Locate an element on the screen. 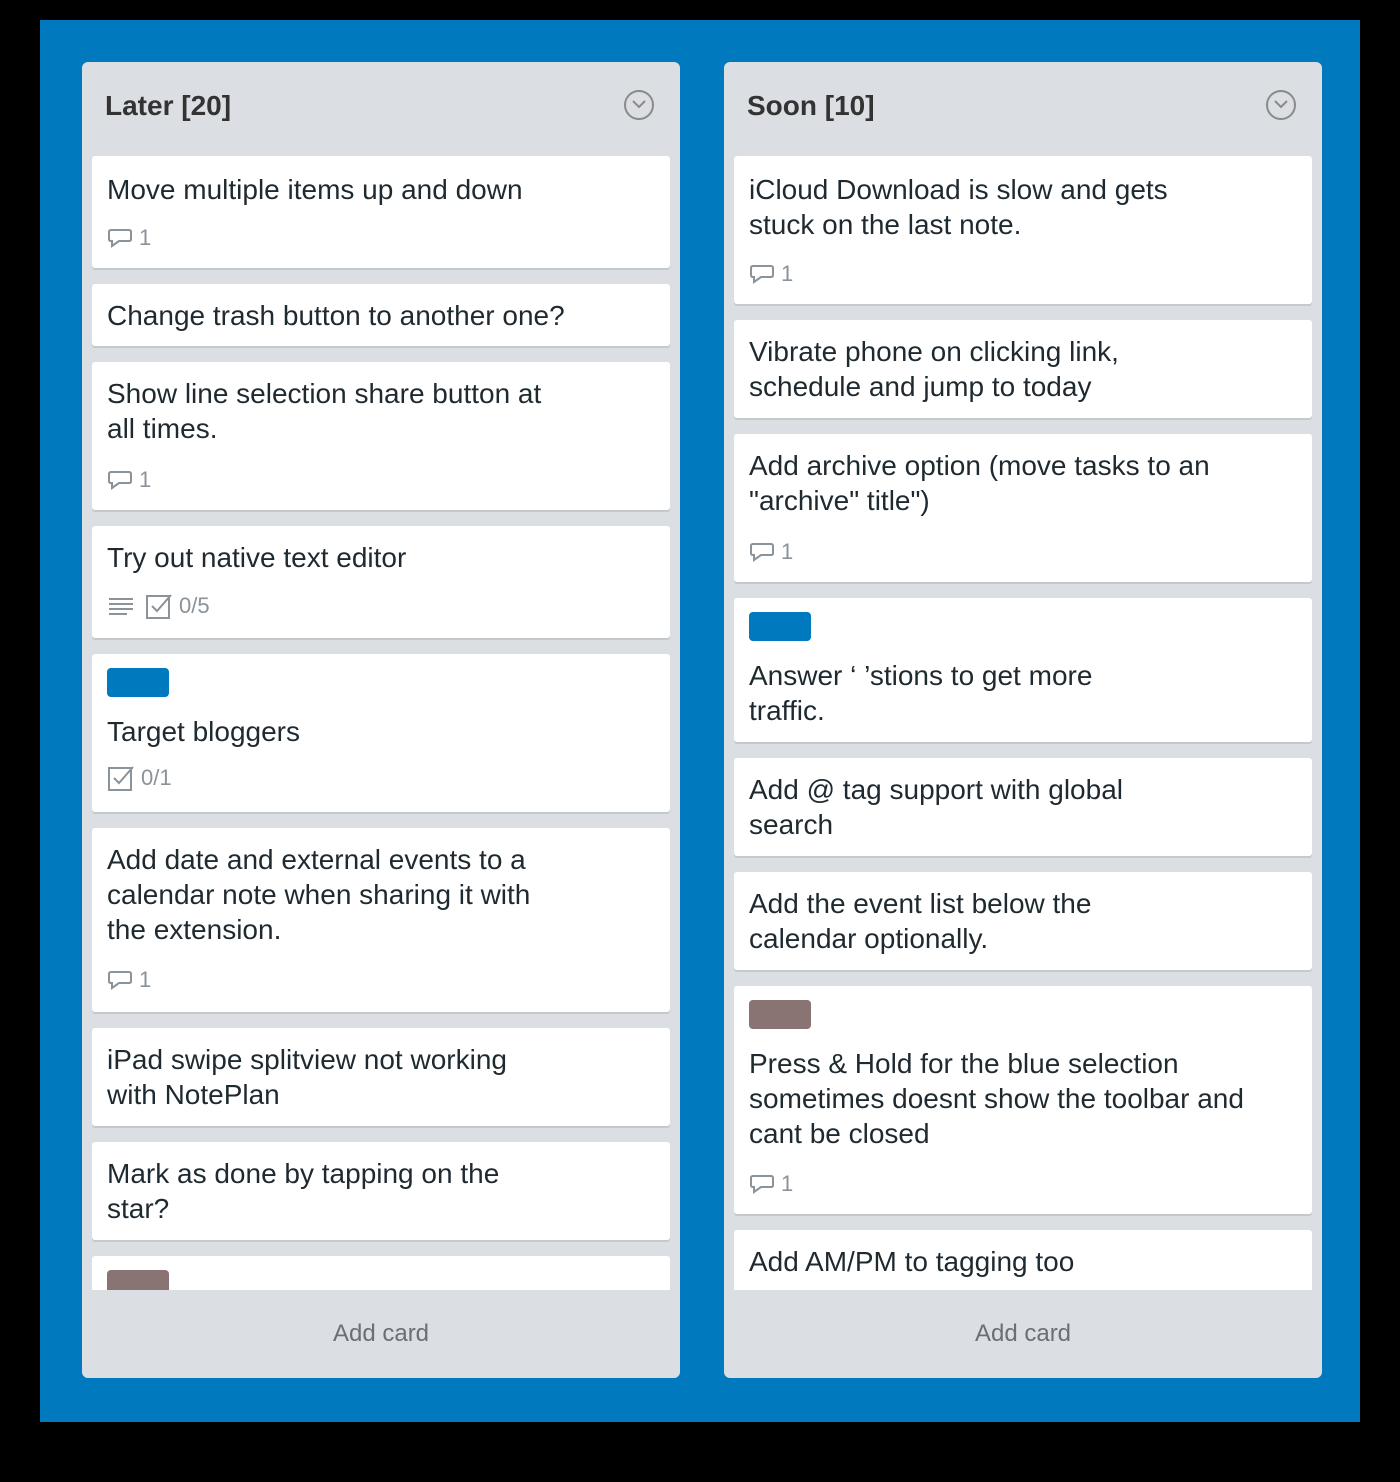  card-title: Target bloggers is located at coordinates (204, 731).